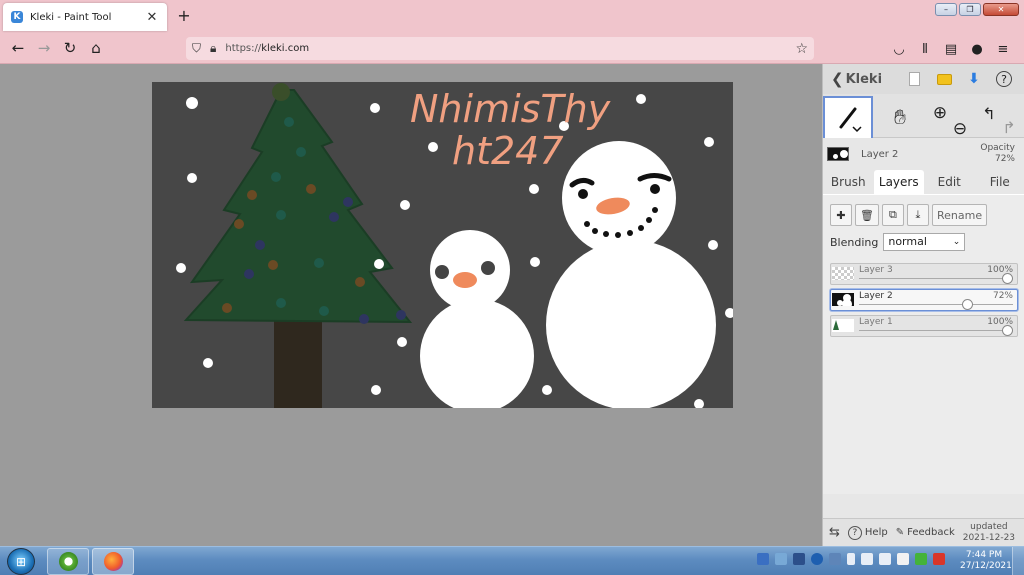 The width and height of the screenshot is (1024, 575). What do you see at coordinates (949, 182) in the screenshot?
I see `tab-edit: Edit` at bounding box center [949, 182].